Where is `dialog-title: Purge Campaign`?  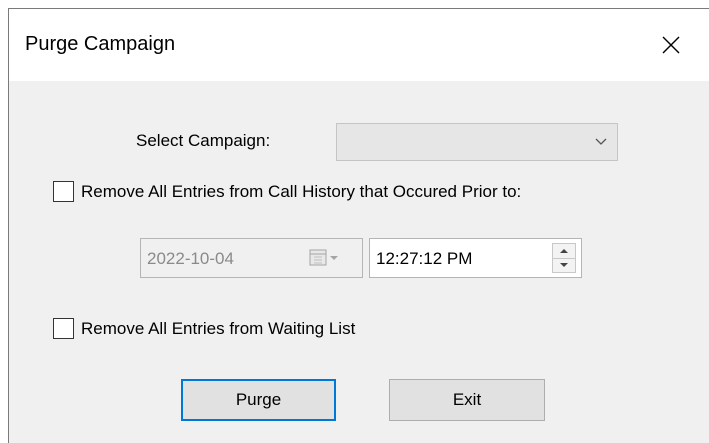
dialog-title: Purge Campaign is located at coordinates (100, 44).